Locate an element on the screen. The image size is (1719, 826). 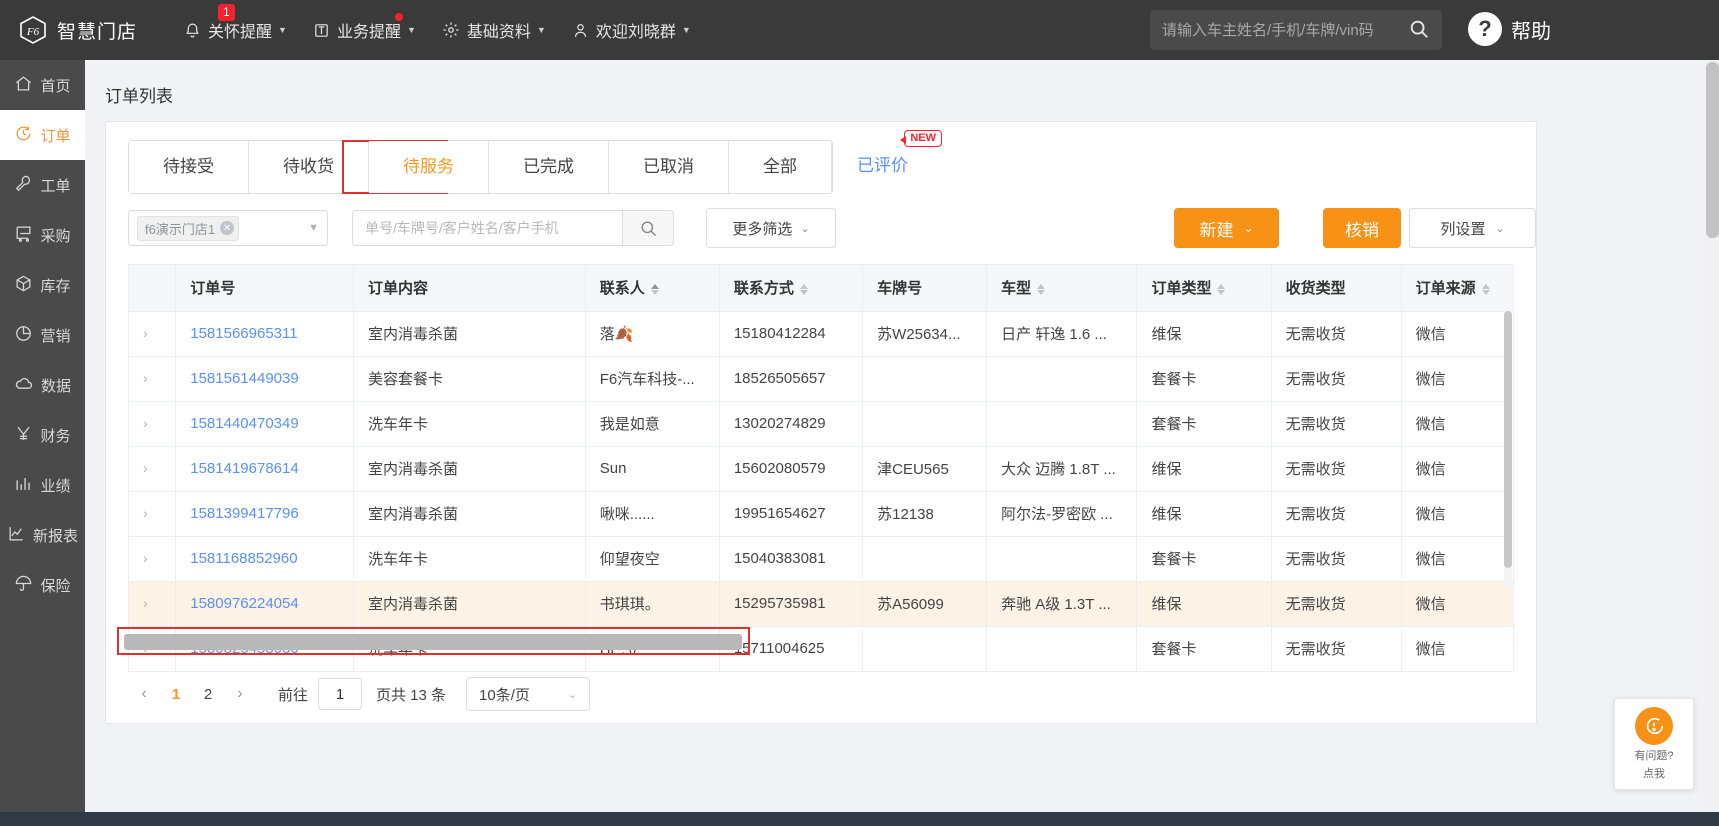
cell-order-no: 1581440470349 is located at coordinates (265, 424).